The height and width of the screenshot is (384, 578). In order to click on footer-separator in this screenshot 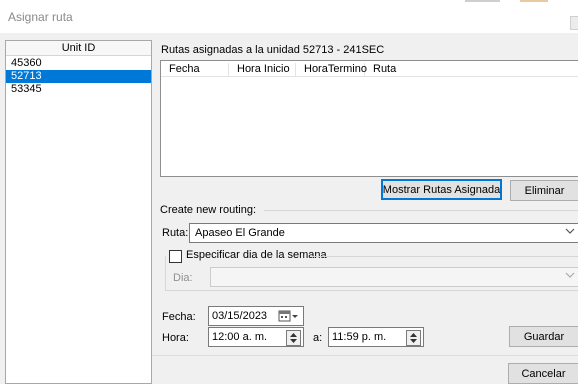, I will do `click(365, 355)`.